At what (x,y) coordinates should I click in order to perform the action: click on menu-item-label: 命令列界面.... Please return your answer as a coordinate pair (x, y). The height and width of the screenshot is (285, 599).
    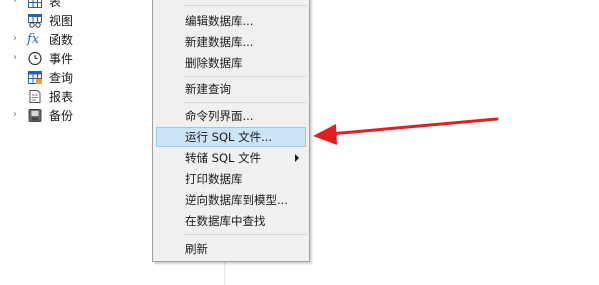
    Looking at the image, I should click on (219, 116).